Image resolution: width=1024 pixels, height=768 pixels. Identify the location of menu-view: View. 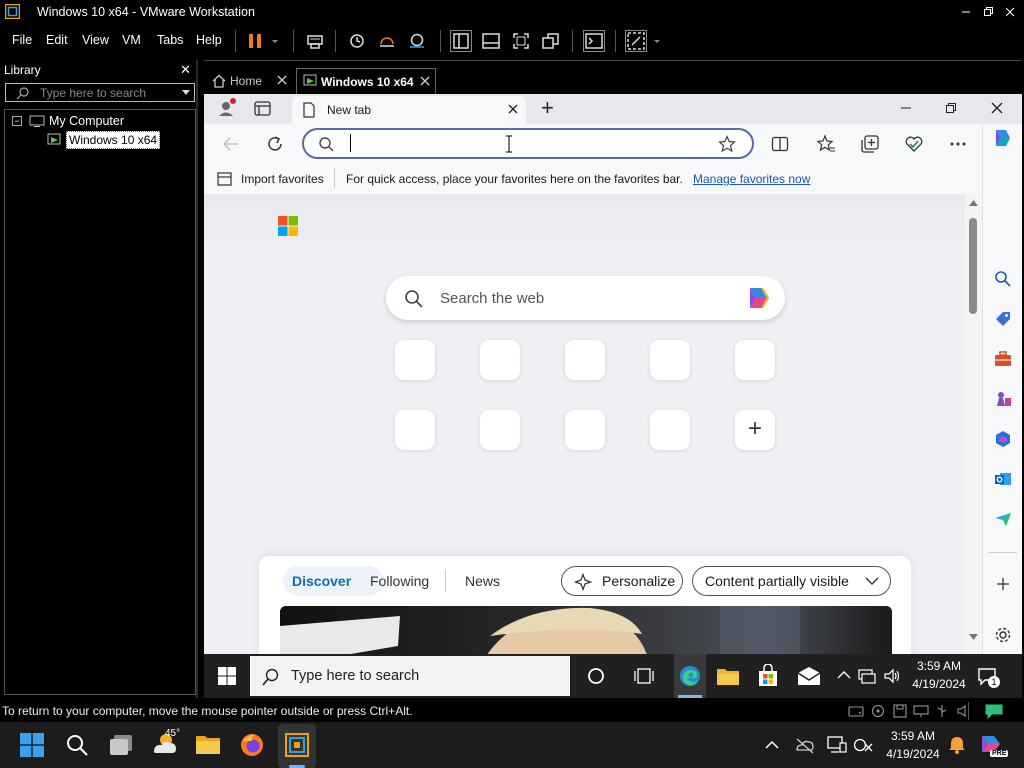
(95, 40).